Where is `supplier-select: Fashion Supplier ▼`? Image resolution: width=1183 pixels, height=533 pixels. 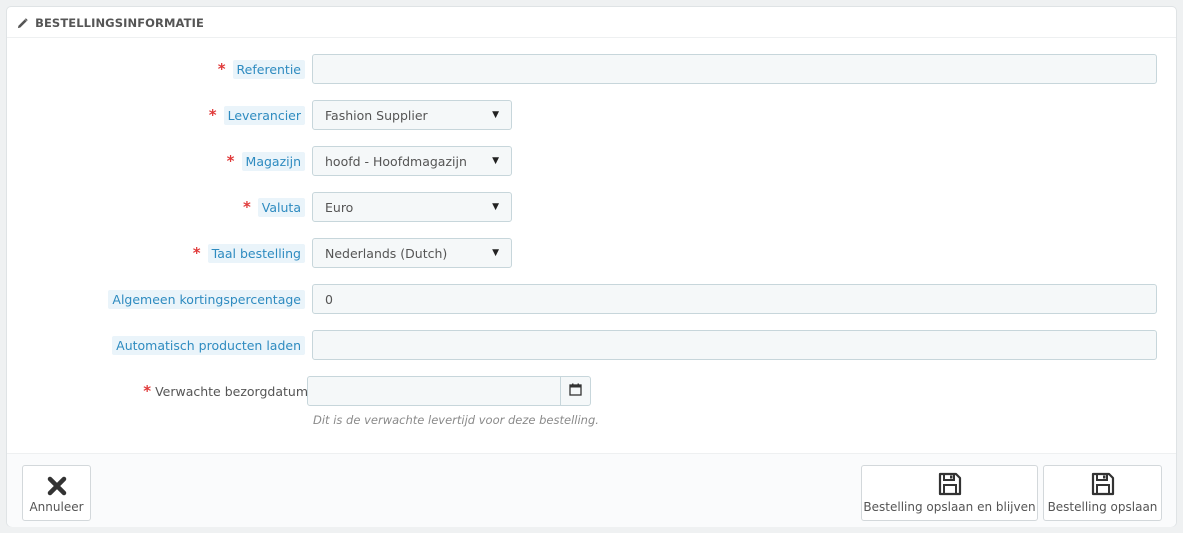 supplier-select: Fashion Supplier ▼ is located at coordinates (412, 115).